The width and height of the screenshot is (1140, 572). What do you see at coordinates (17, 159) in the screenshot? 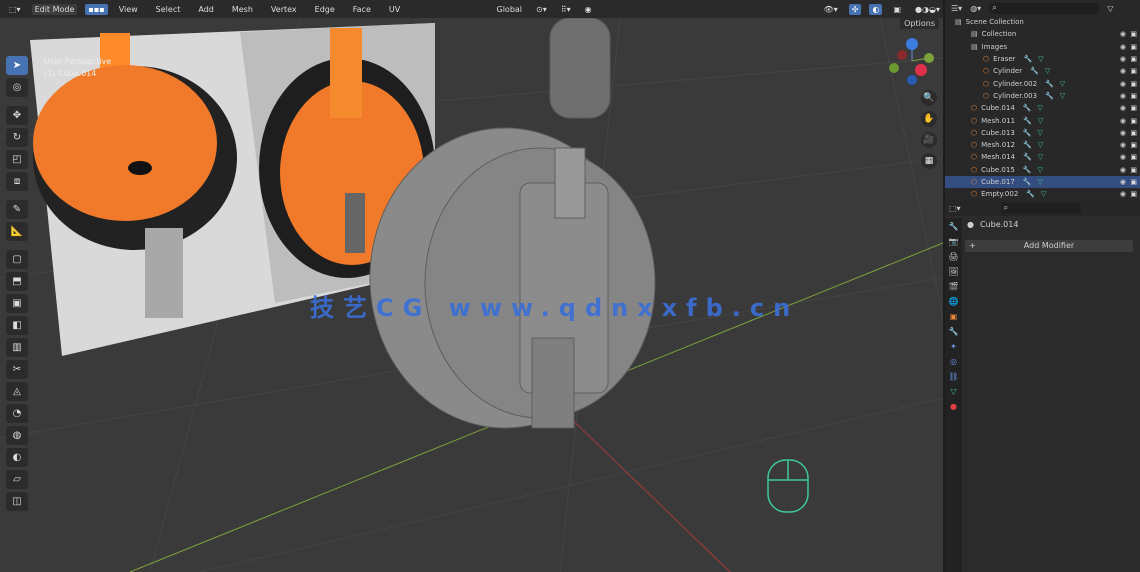
I see `tool-scale-icon: ◰` at bounding box center [17, 159].